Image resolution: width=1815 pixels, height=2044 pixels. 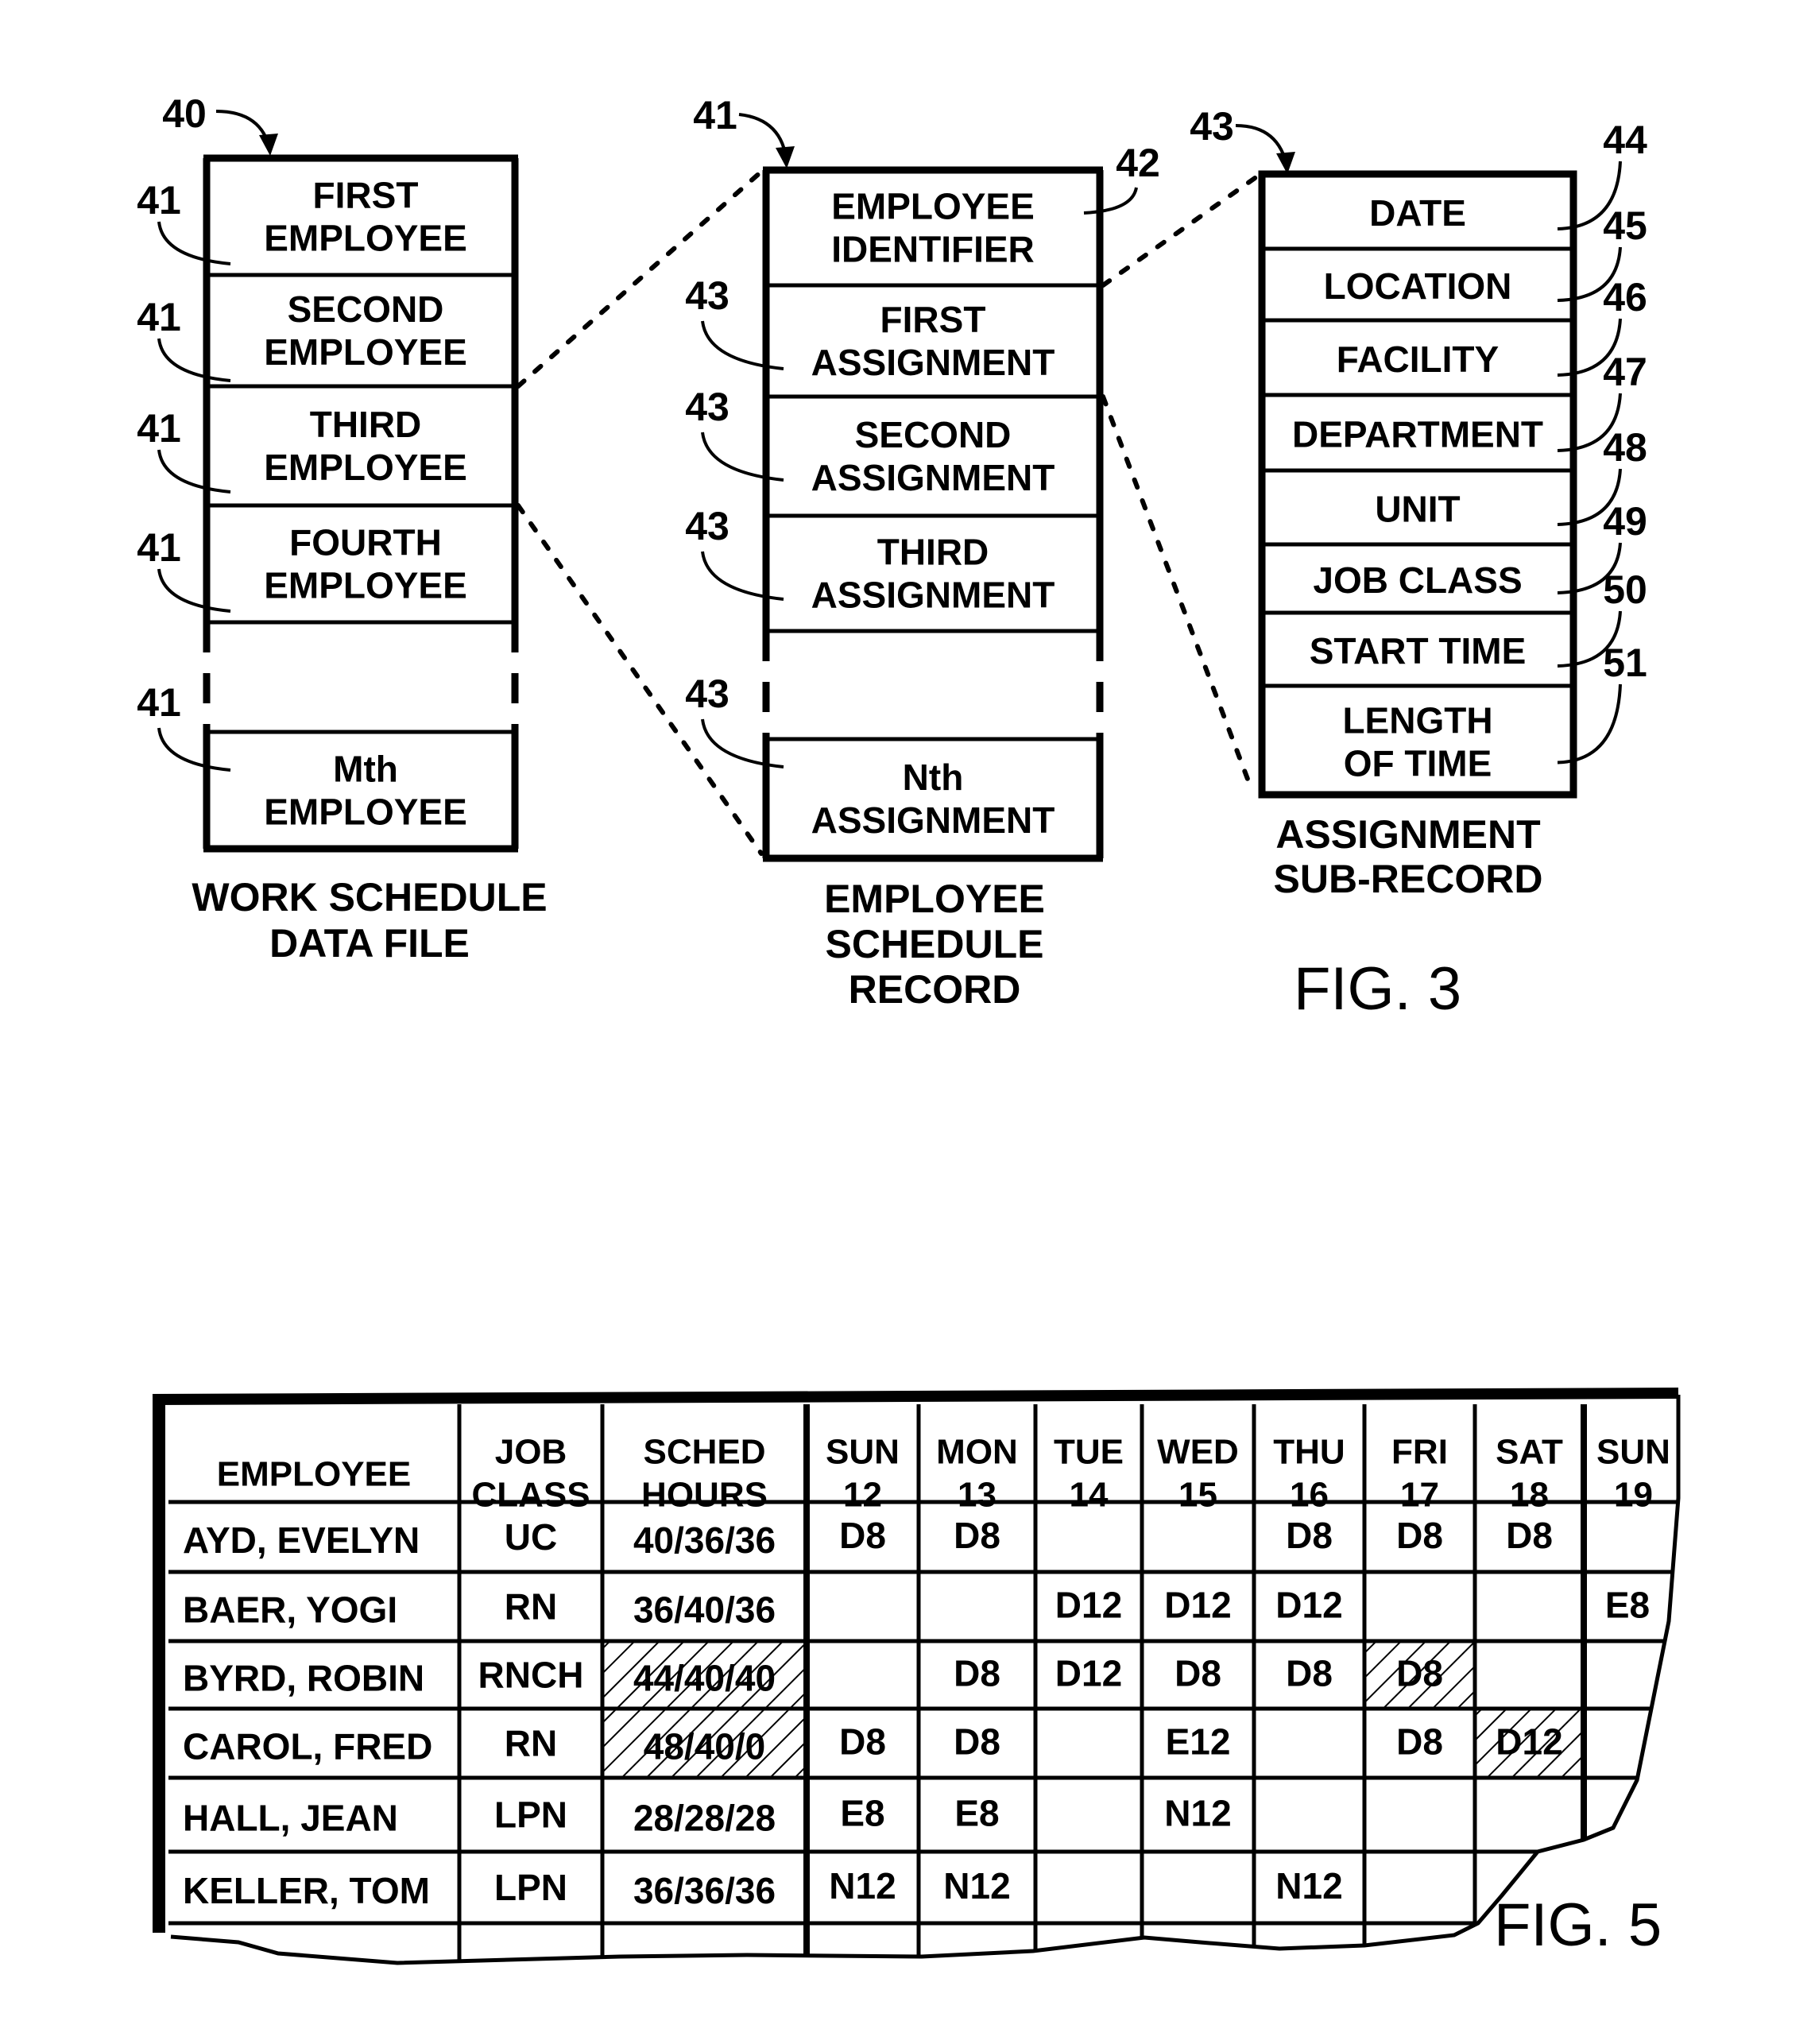 What do you see at coordinates (1138, 163) in the screenshot?
I see `reference-numeral: 42` at bounding box center [1138, 163].